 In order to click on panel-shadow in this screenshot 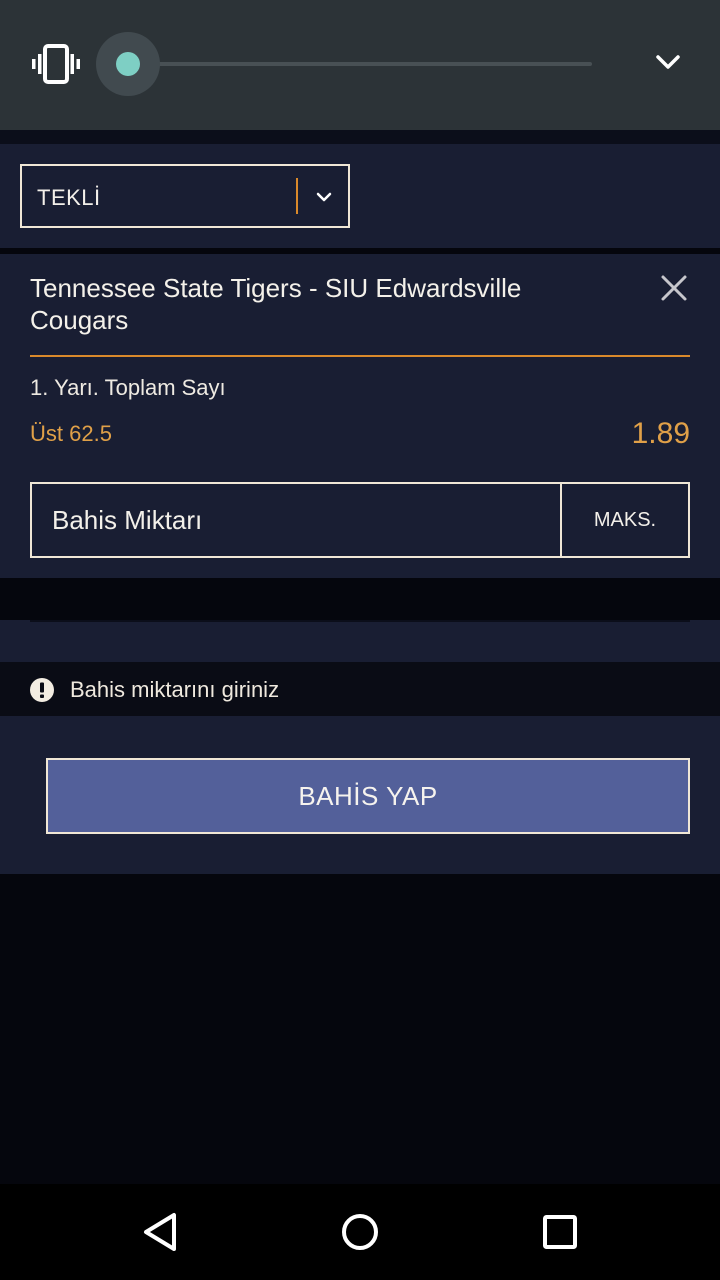, I will do `click(360, 137)`.